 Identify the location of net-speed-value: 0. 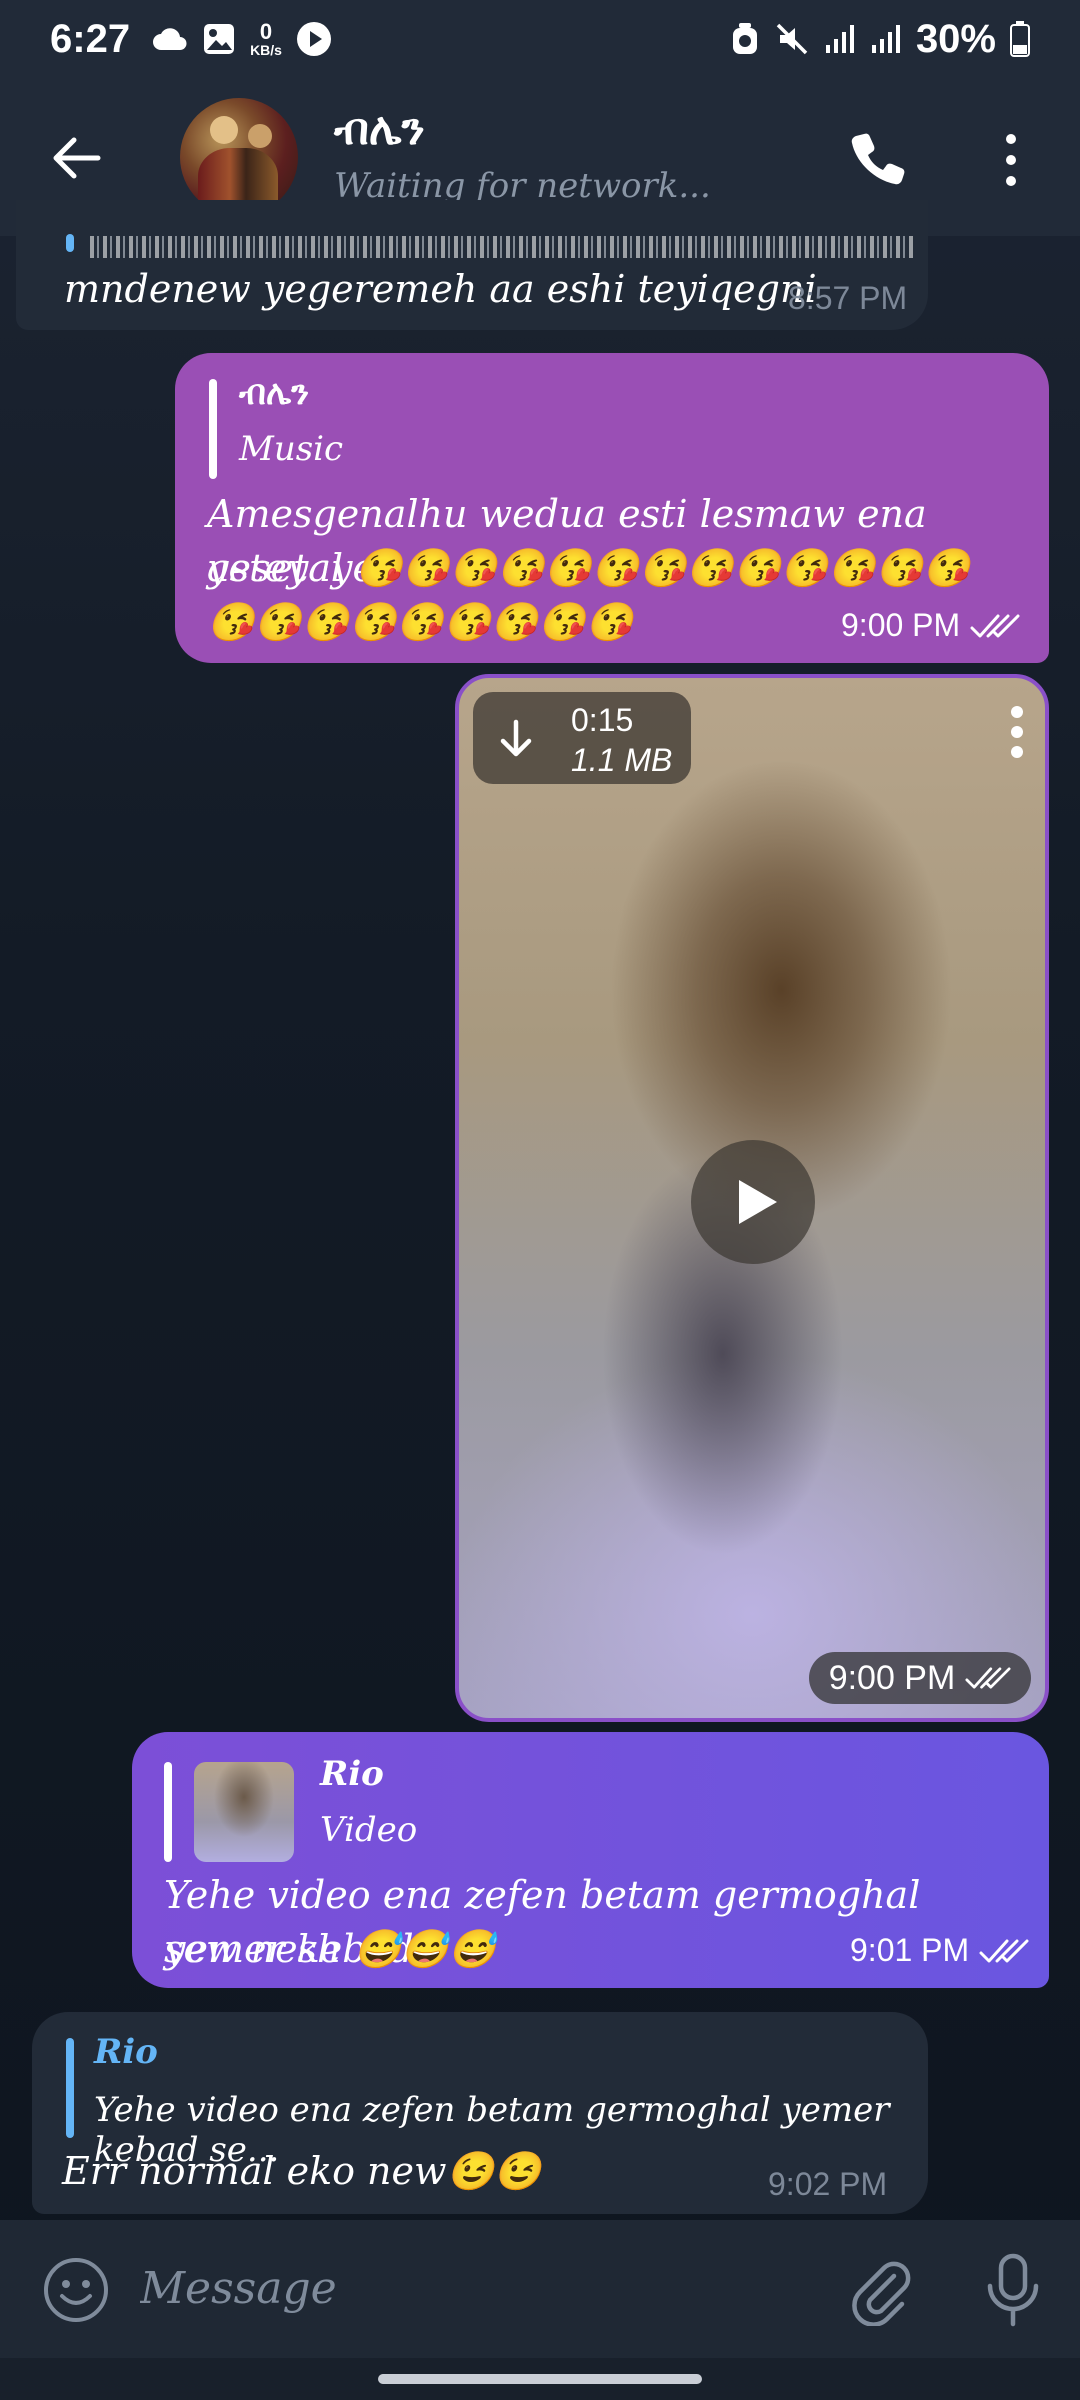
(266, 31).